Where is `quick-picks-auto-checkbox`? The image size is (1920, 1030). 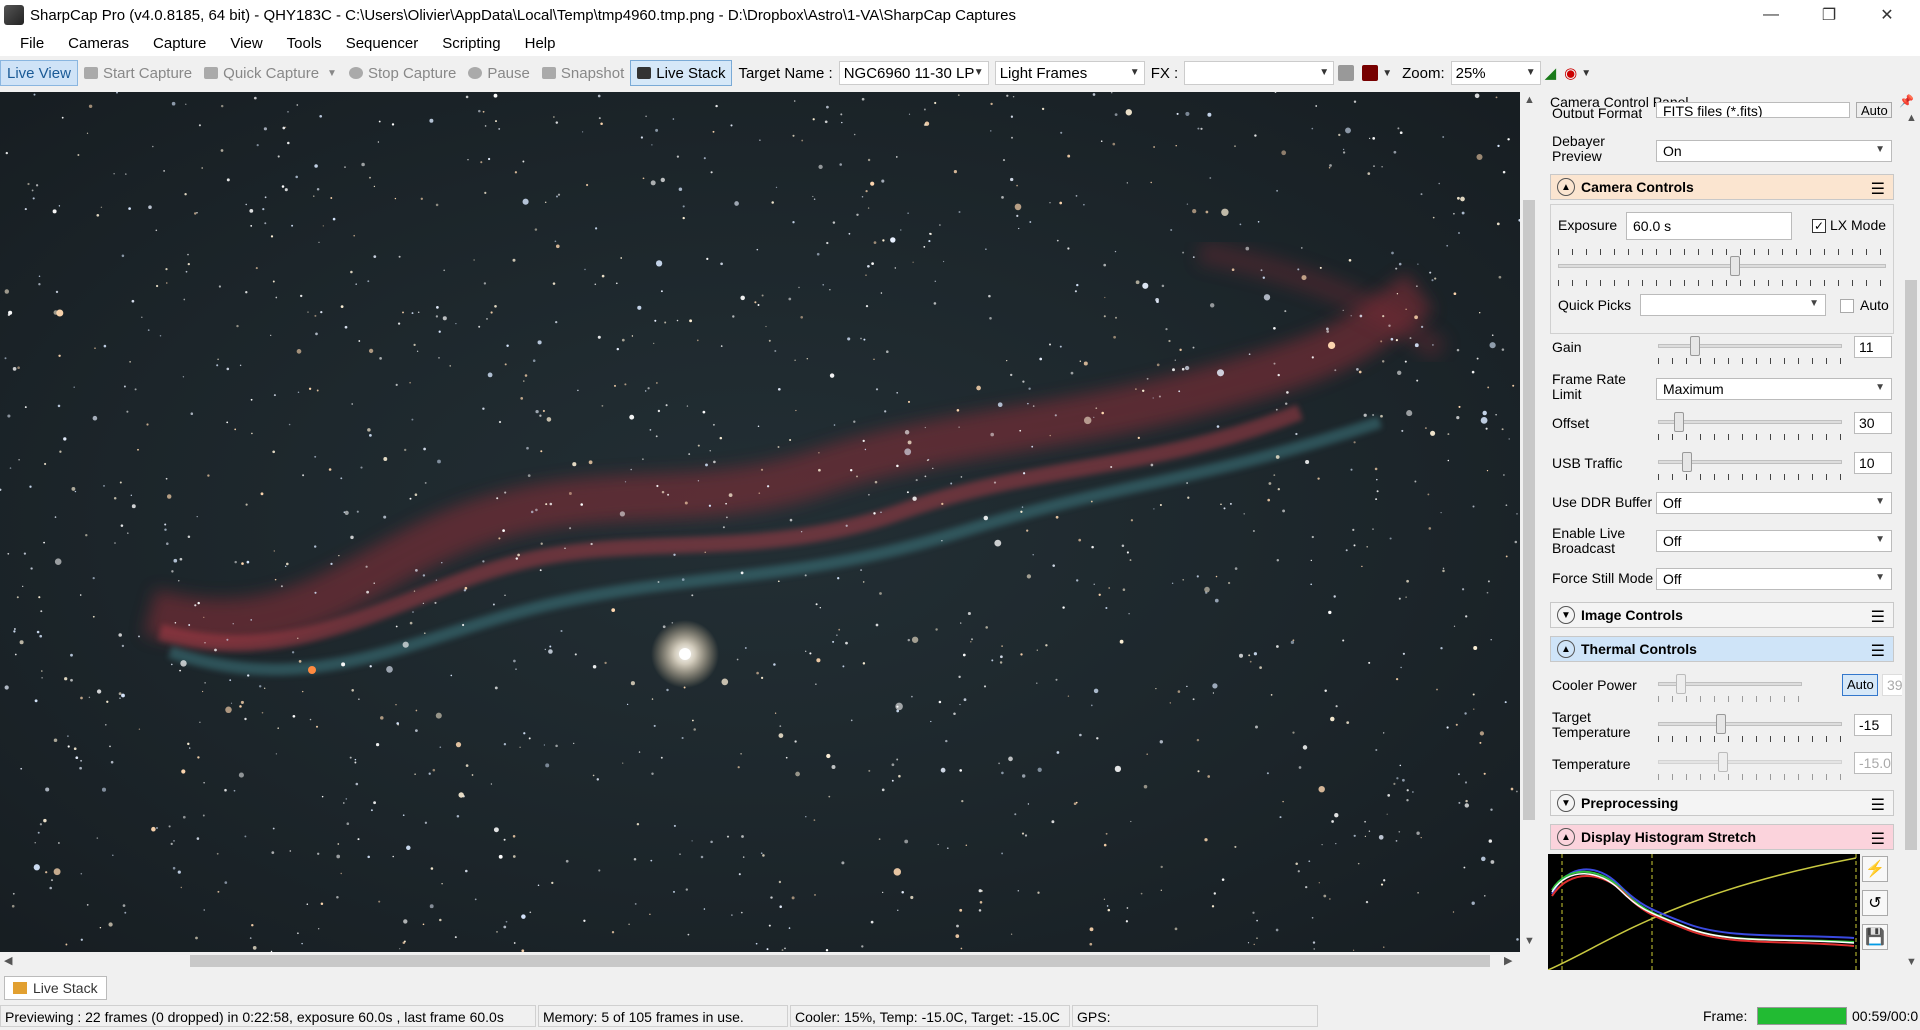
quick-picks-auto-checkbox is located at coordinates (1847, 306).